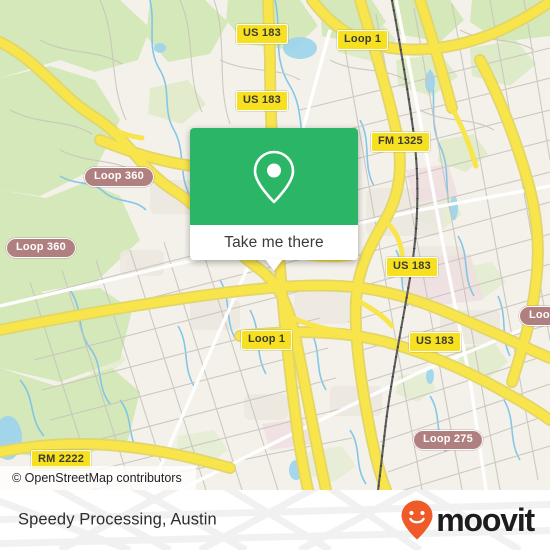  I want to click on road-shield: Loop 2, so click(534, 316).